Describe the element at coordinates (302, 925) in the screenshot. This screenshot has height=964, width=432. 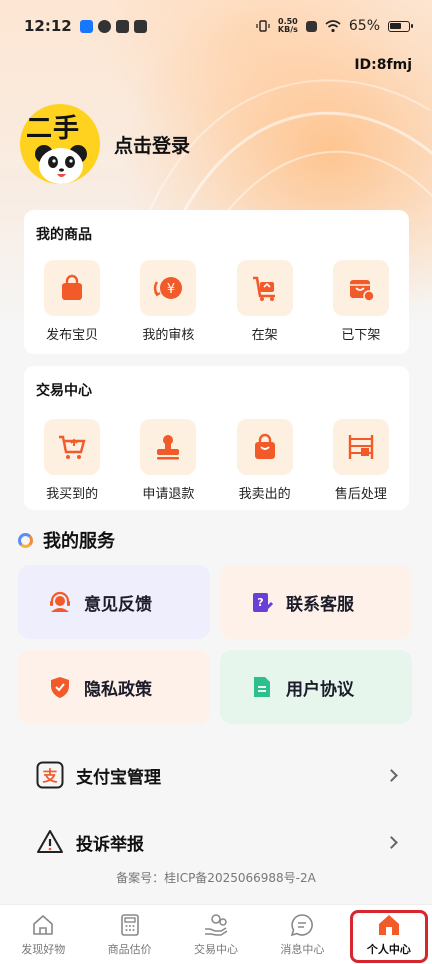
I see `chat-icon` at that location.